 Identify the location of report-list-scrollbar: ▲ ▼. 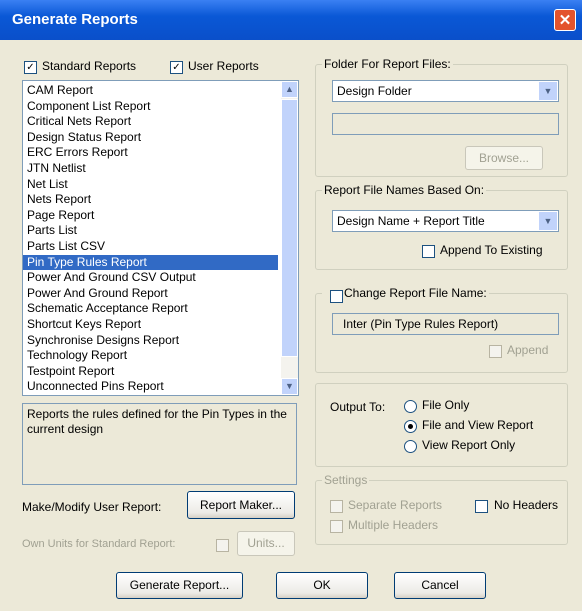
(289, 238).